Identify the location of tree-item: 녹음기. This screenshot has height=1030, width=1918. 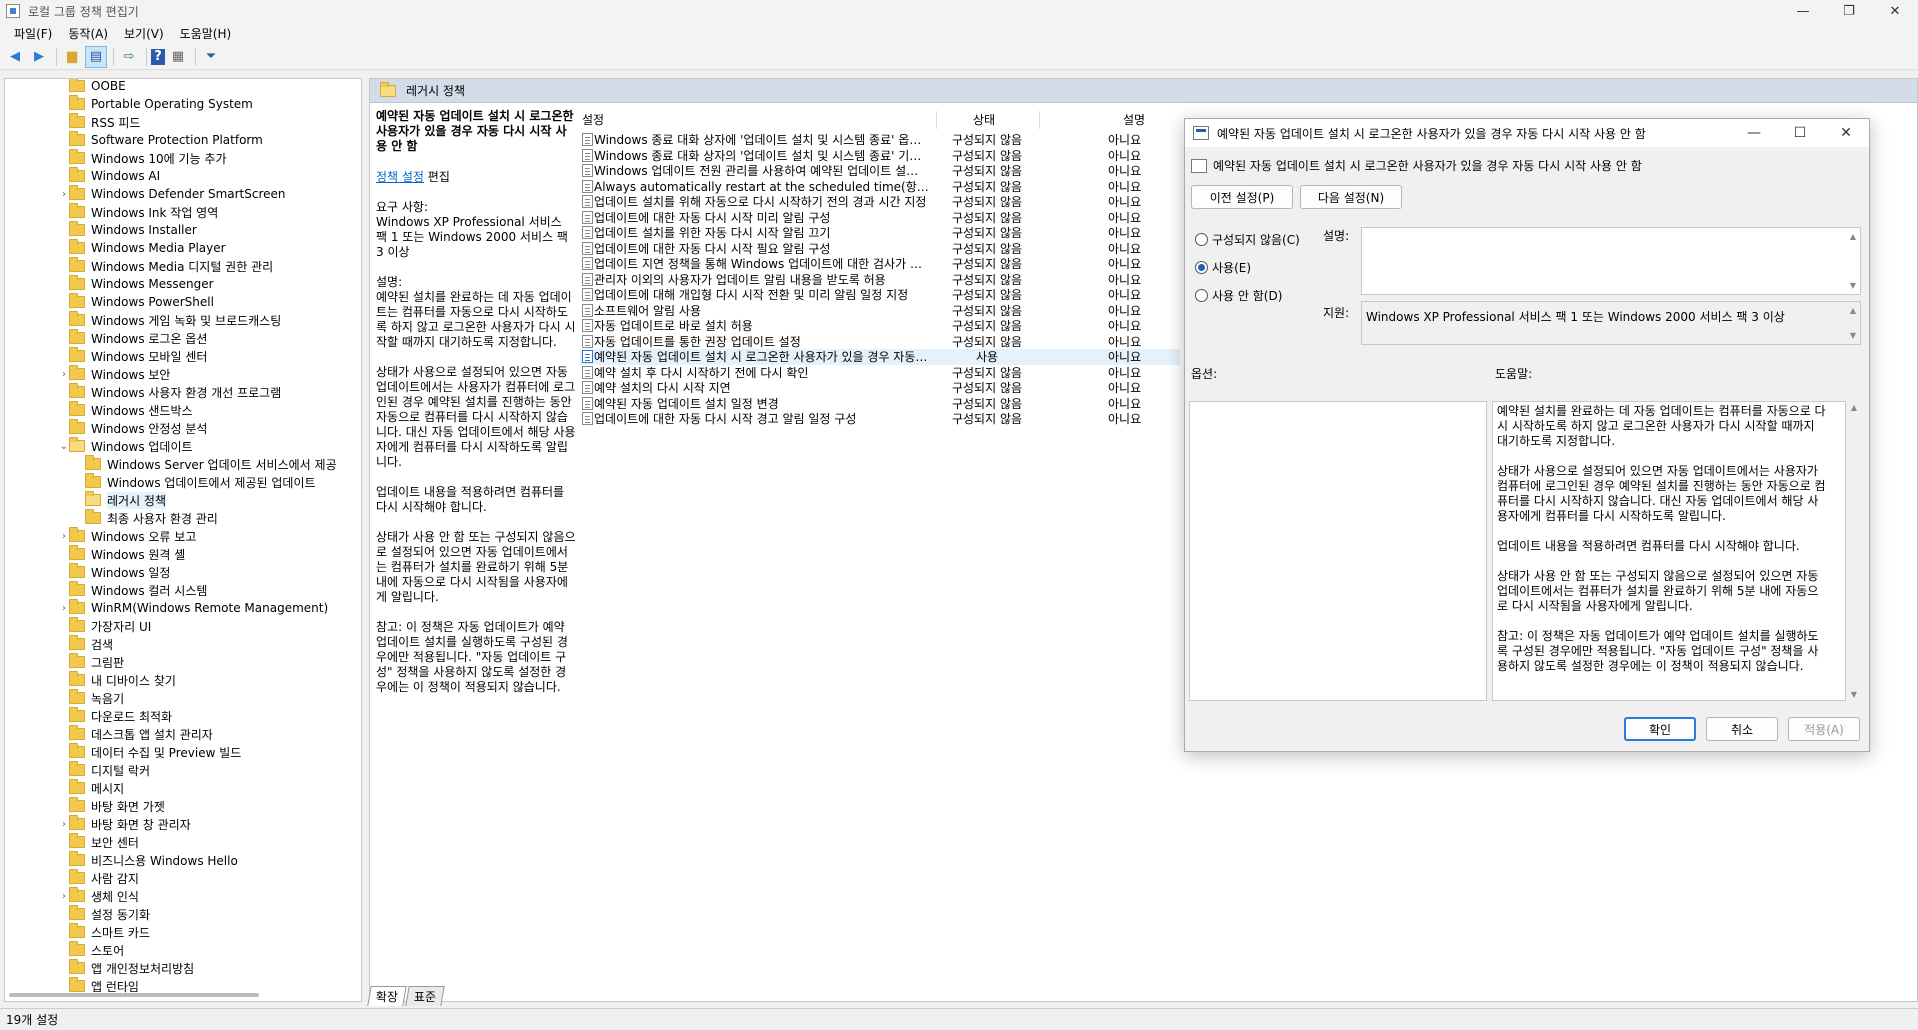
(96, 698).